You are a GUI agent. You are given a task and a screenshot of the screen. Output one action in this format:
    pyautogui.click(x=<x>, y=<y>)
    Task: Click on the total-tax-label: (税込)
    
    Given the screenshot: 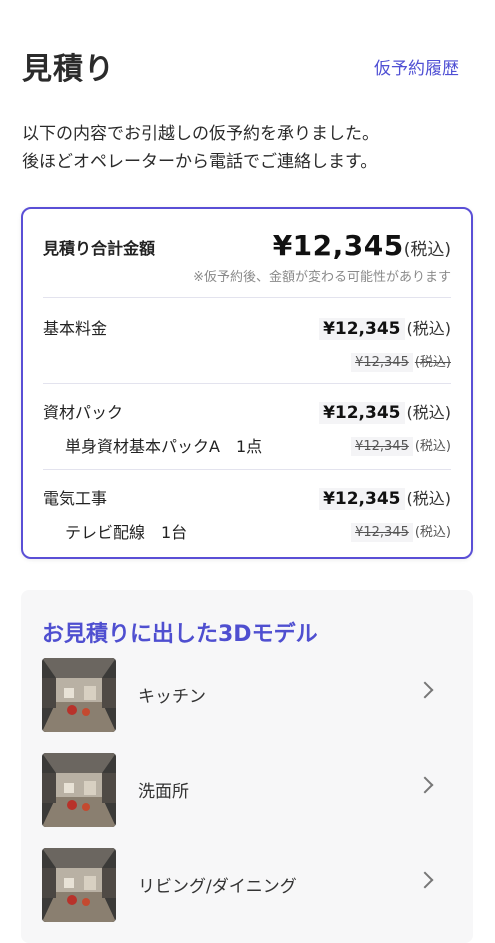 What is the action you would take?
    pyautogui.click(x=427, y=250)
    